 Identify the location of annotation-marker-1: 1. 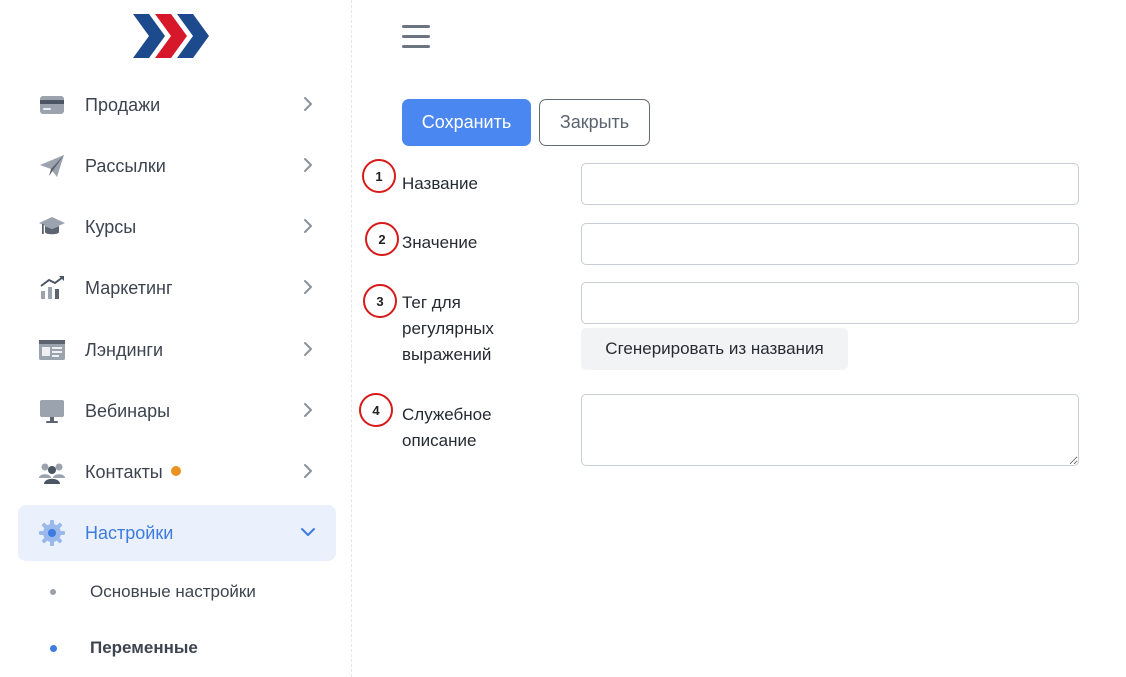
(379, 176).